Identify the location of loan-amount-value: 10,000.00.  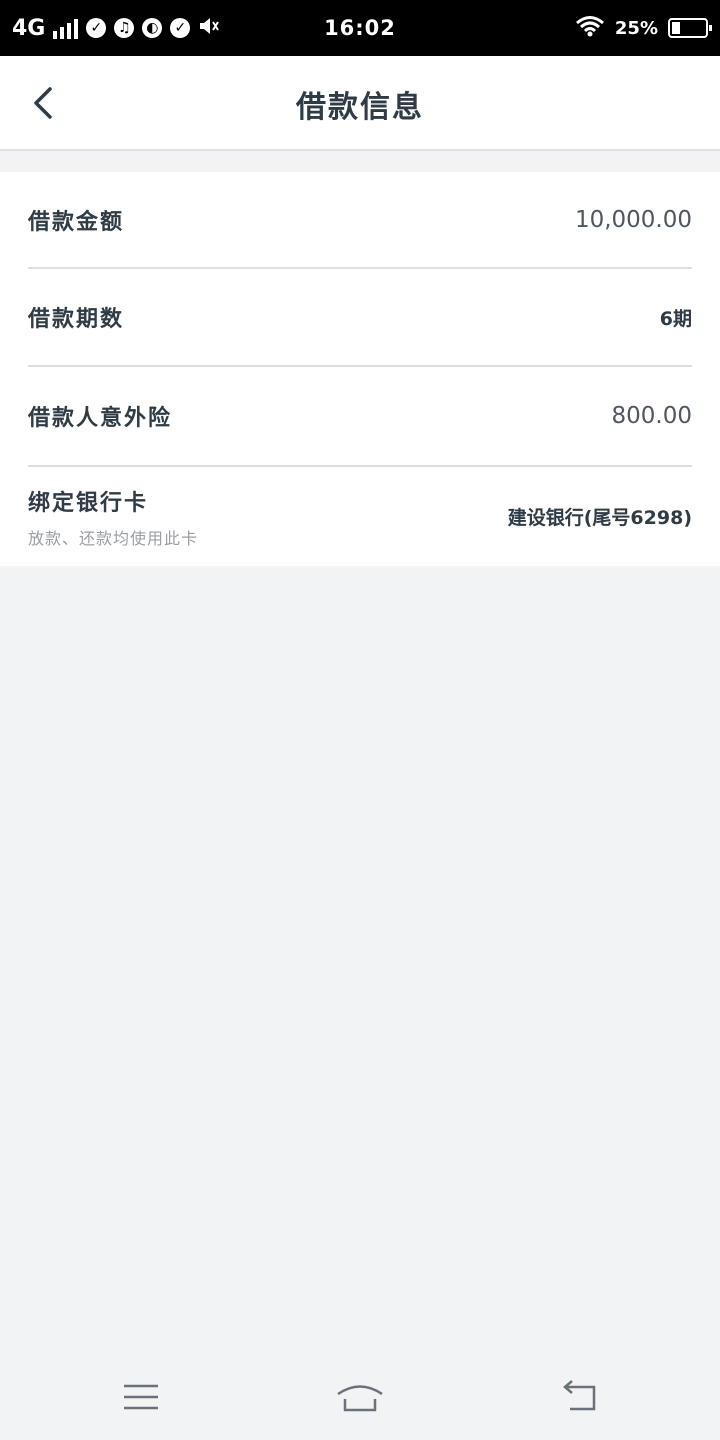
(633, 219).